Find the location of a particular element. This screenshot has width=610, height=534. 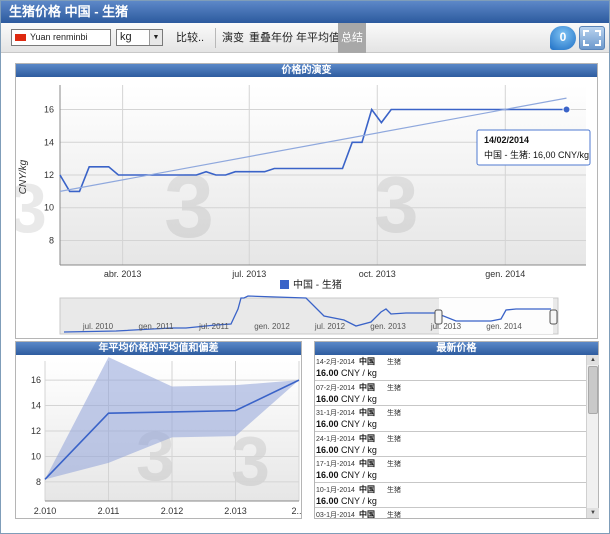

tooltip: 14/02/2014 中国 - 生猪: 16,00 CNY/kg is located at coordinates (533, 147).